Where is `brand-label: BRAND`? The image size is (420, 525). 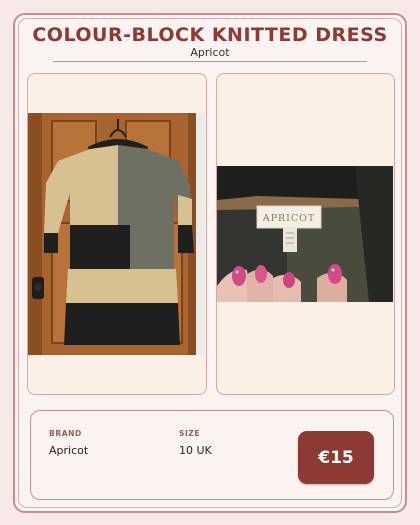 brand-label: BRAND is located at coordinates (65, 433).